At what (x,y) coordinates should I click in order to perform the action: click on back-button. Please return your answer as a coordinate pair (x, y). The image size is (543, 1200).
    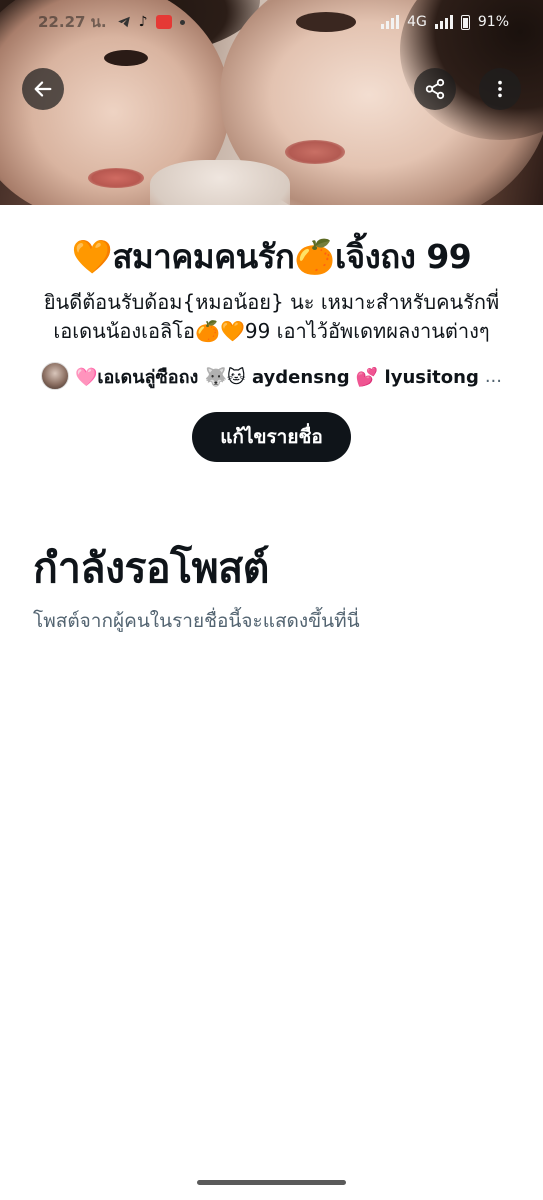
    Looking at the image, I should click on (43, 89).